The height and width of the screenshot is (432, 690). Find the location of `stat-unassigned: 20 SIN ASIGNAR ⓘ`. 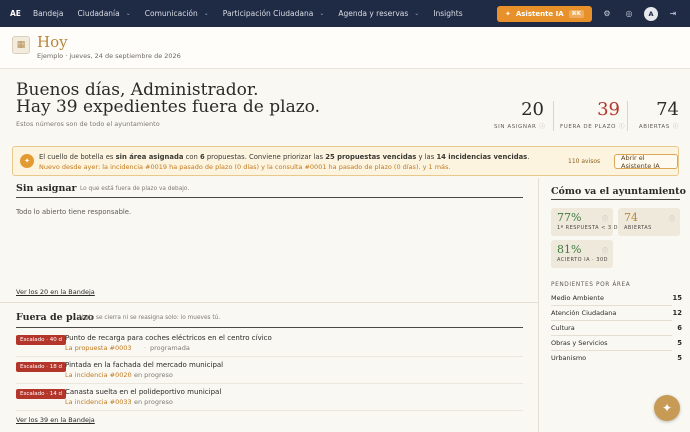

stat-unassigned: 20 SIN ASIGNAR ⓘ is located at coordinates (520, 115).